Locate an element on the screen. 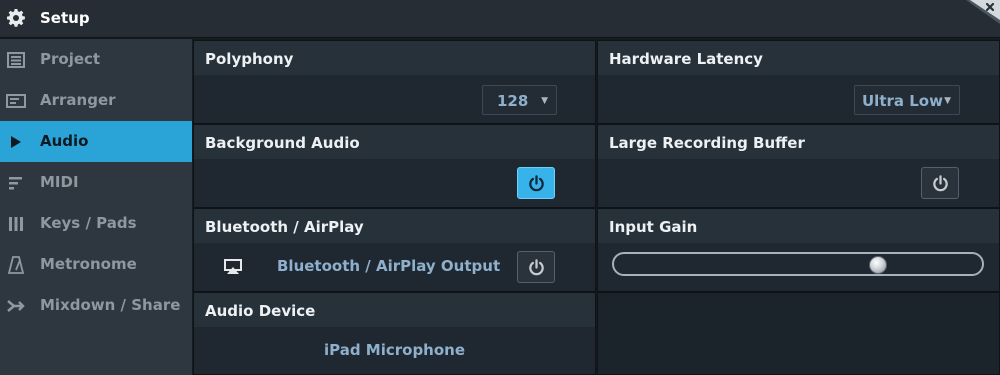  sidebar-item-midi: MIDI is located at coordinates (96, 182).